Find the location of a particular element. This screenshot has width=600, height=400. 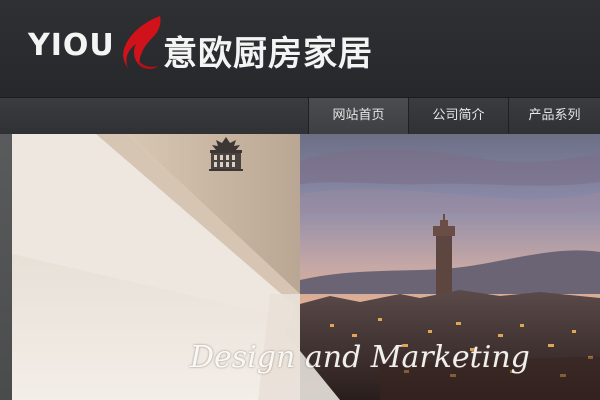

banner-slogan: Design and Marketing is located at coordinates (360, 357).